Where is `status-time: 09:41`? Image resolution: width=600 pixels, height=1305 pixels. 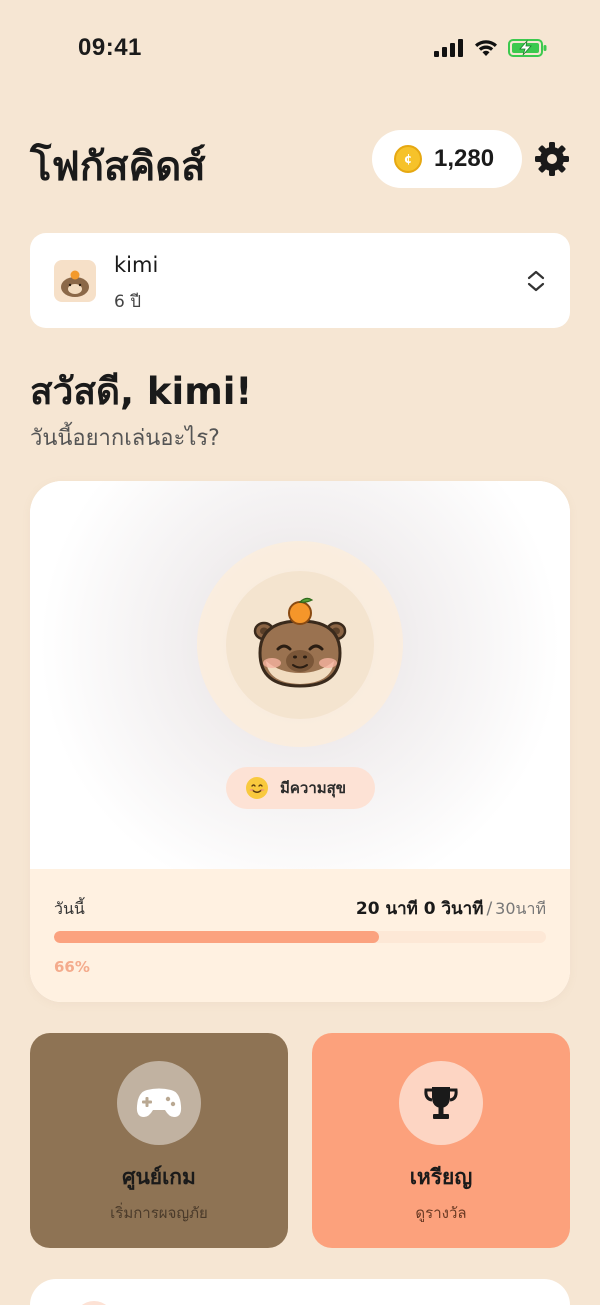 status-time: 09:41 is located at coordinates (110, 47).